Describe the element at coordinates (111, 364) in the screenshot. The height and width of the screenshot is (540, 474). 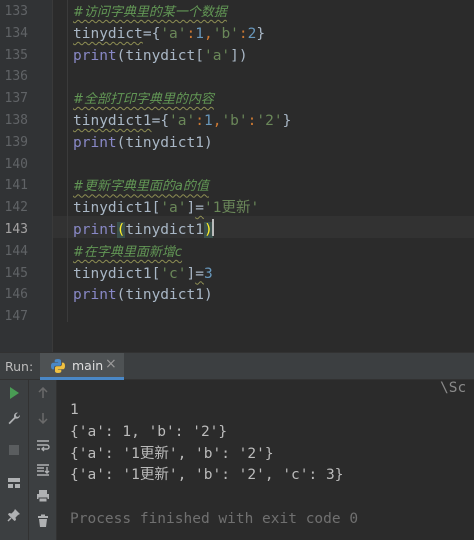
I see `close-icon: ×` at that location.